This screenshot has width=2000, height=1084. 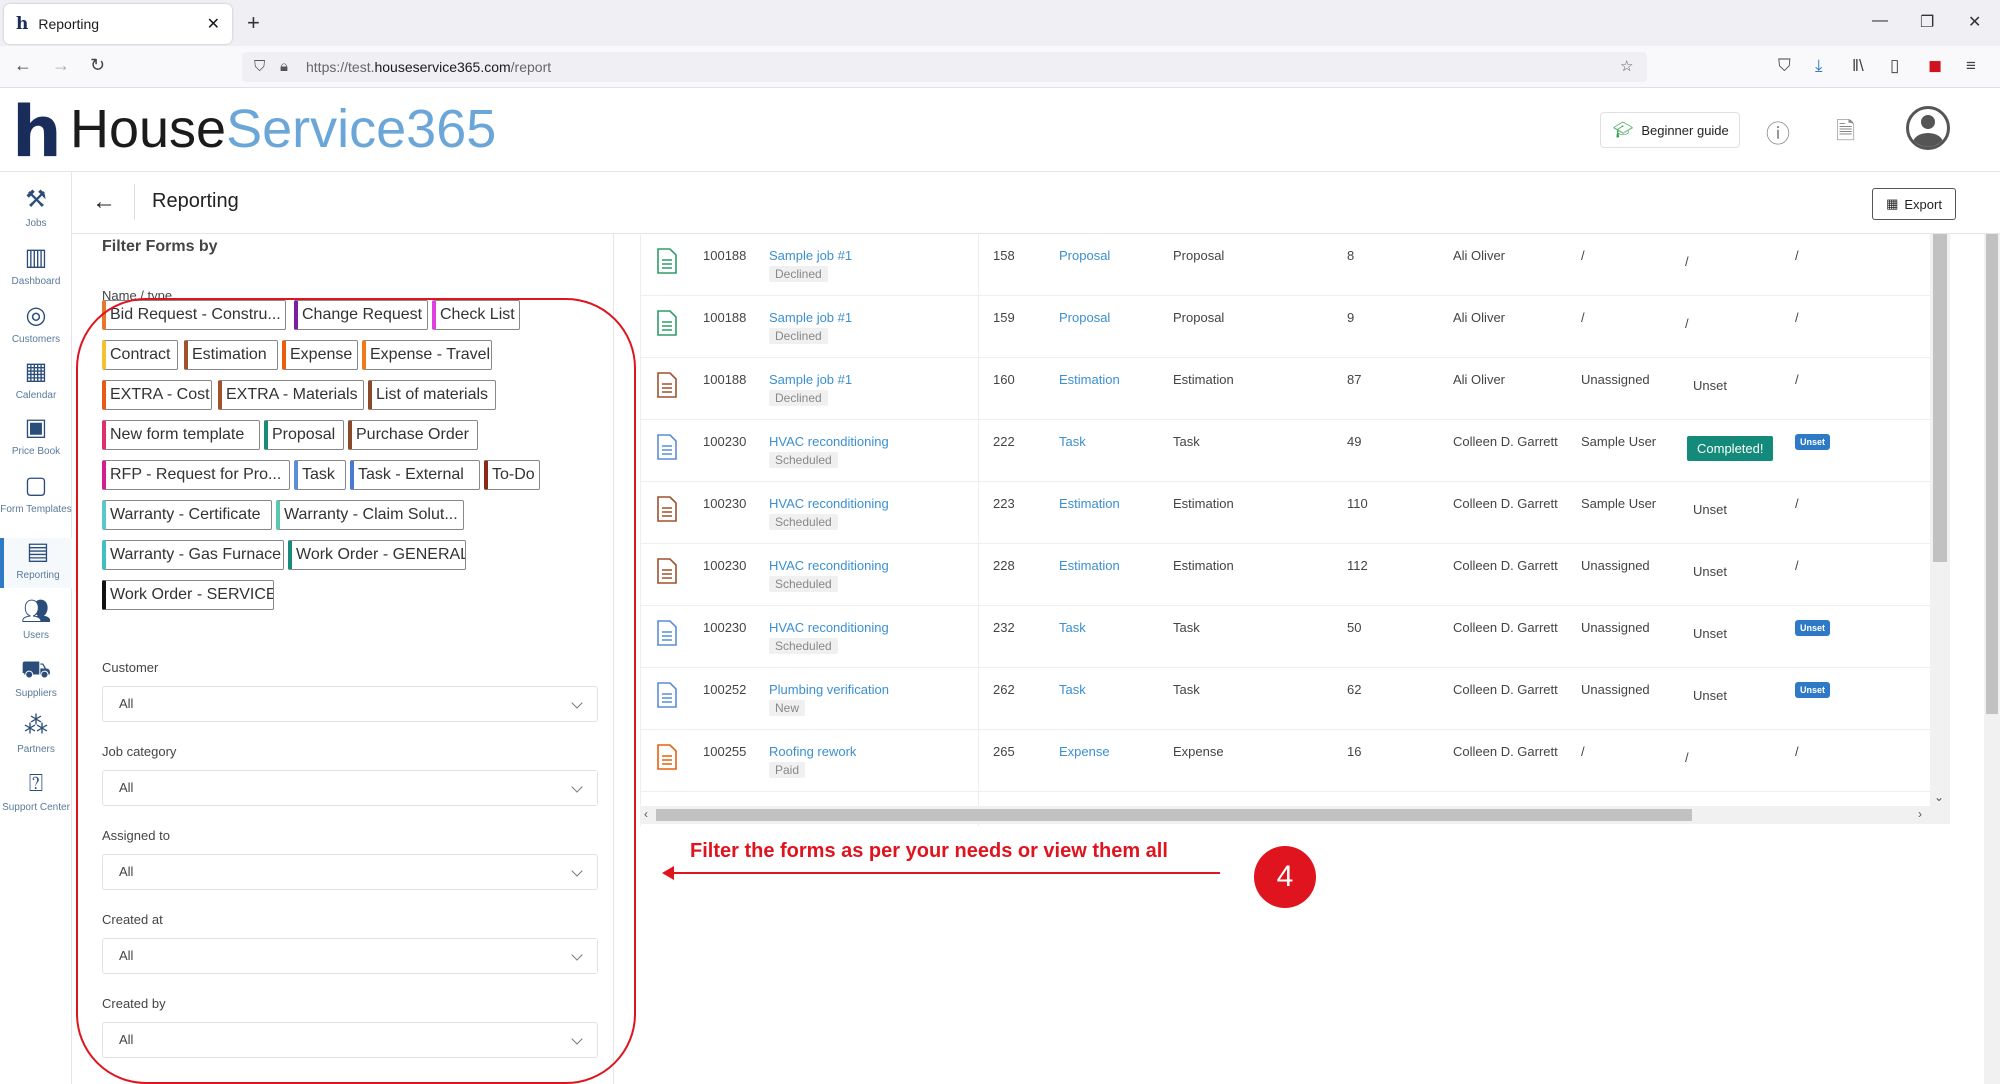 I want to click on back-icon: ←, so click(x=23, y=65).